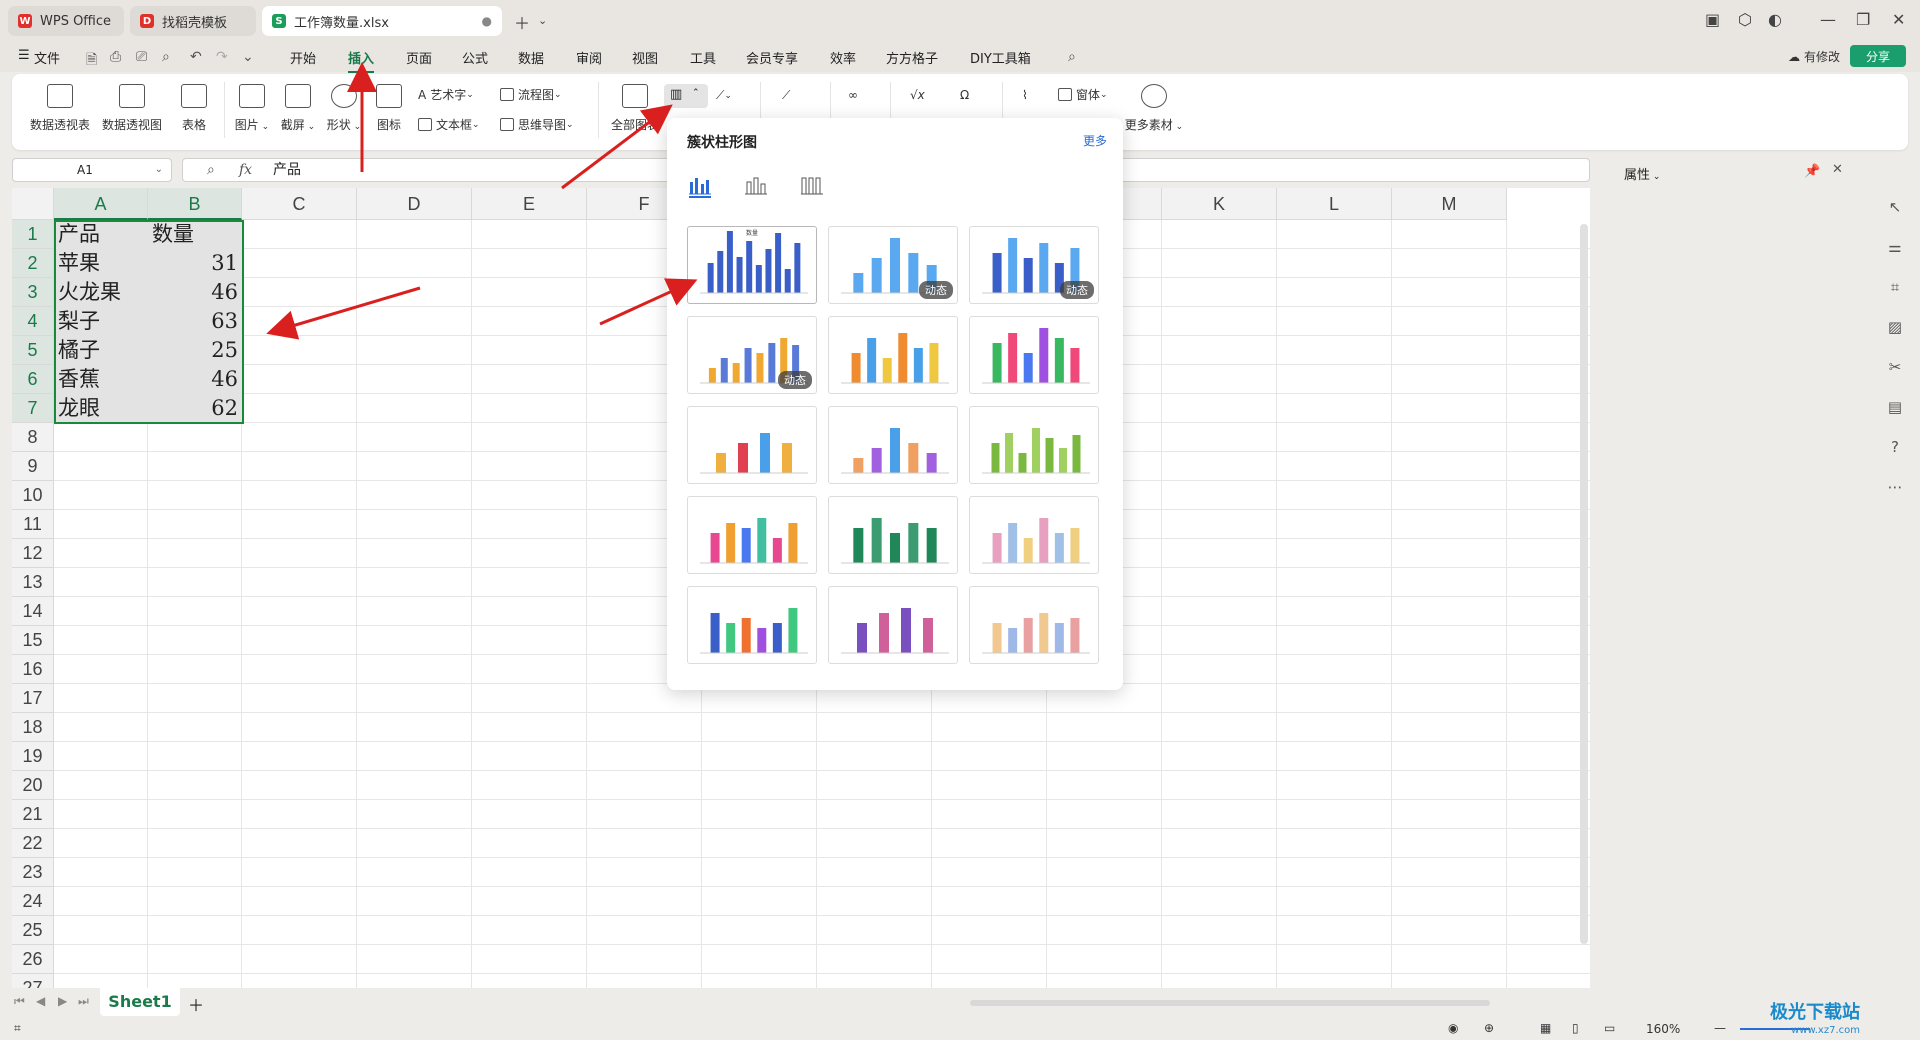  What do you see at coordinates (33, 843) in the screenshot?
I see `row-header-22: 22` at bounding box center [33, 843].